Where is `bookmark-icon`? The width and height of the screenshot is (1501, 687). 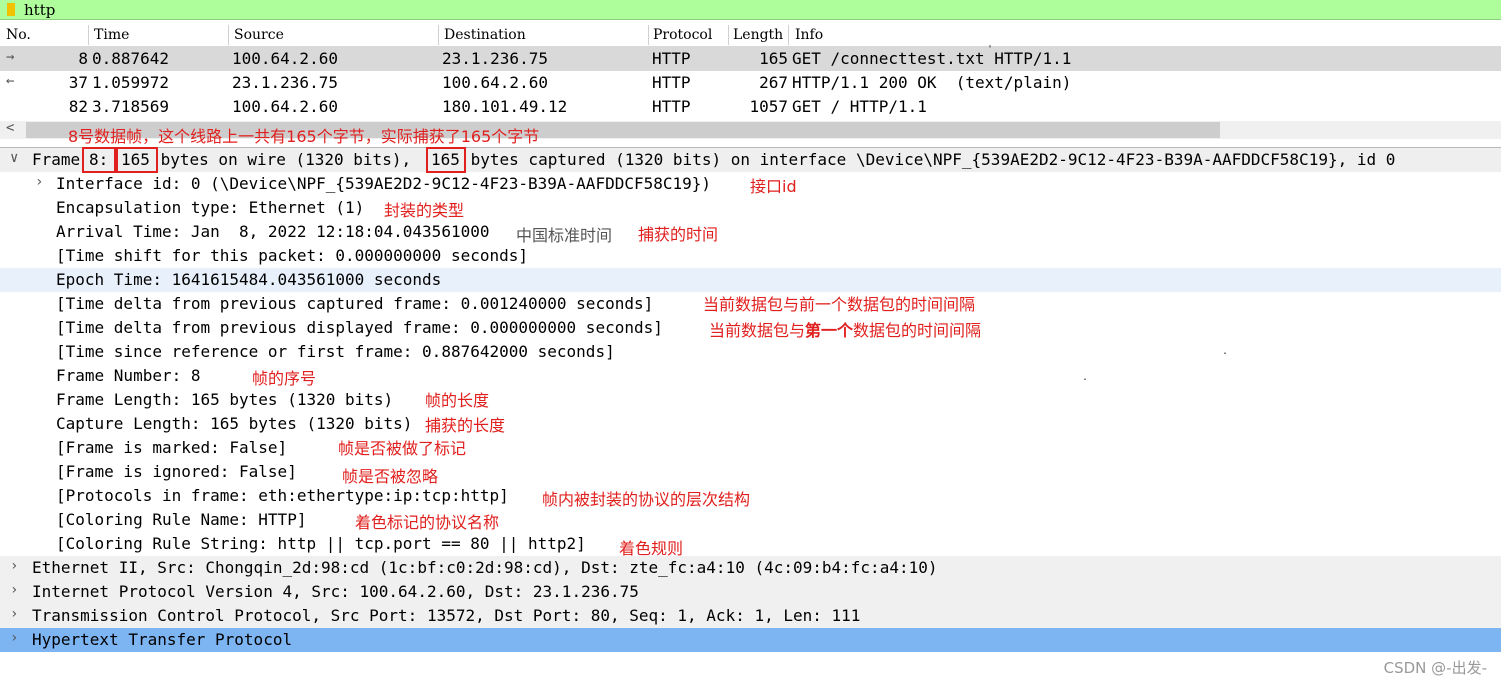
bookmark-icon is located at coordinates (11, 9).